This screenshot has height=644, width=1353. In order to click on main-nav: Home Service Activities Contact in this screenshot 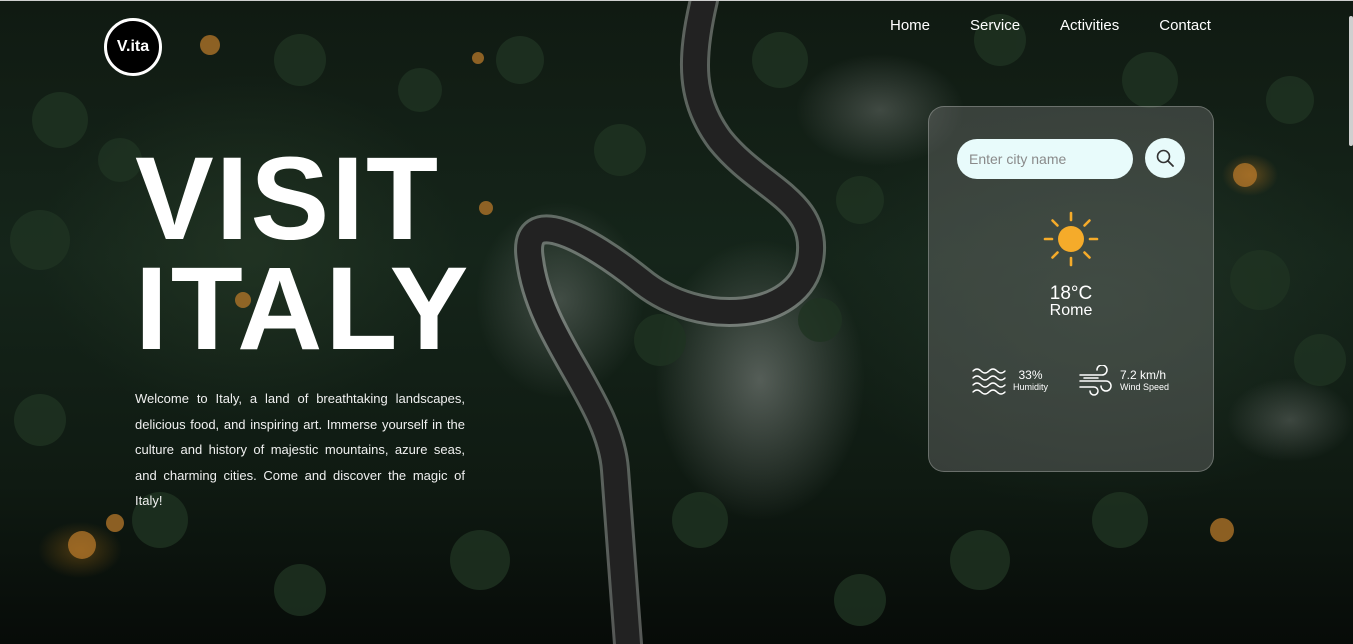, I will do `click(1050, 25)`.